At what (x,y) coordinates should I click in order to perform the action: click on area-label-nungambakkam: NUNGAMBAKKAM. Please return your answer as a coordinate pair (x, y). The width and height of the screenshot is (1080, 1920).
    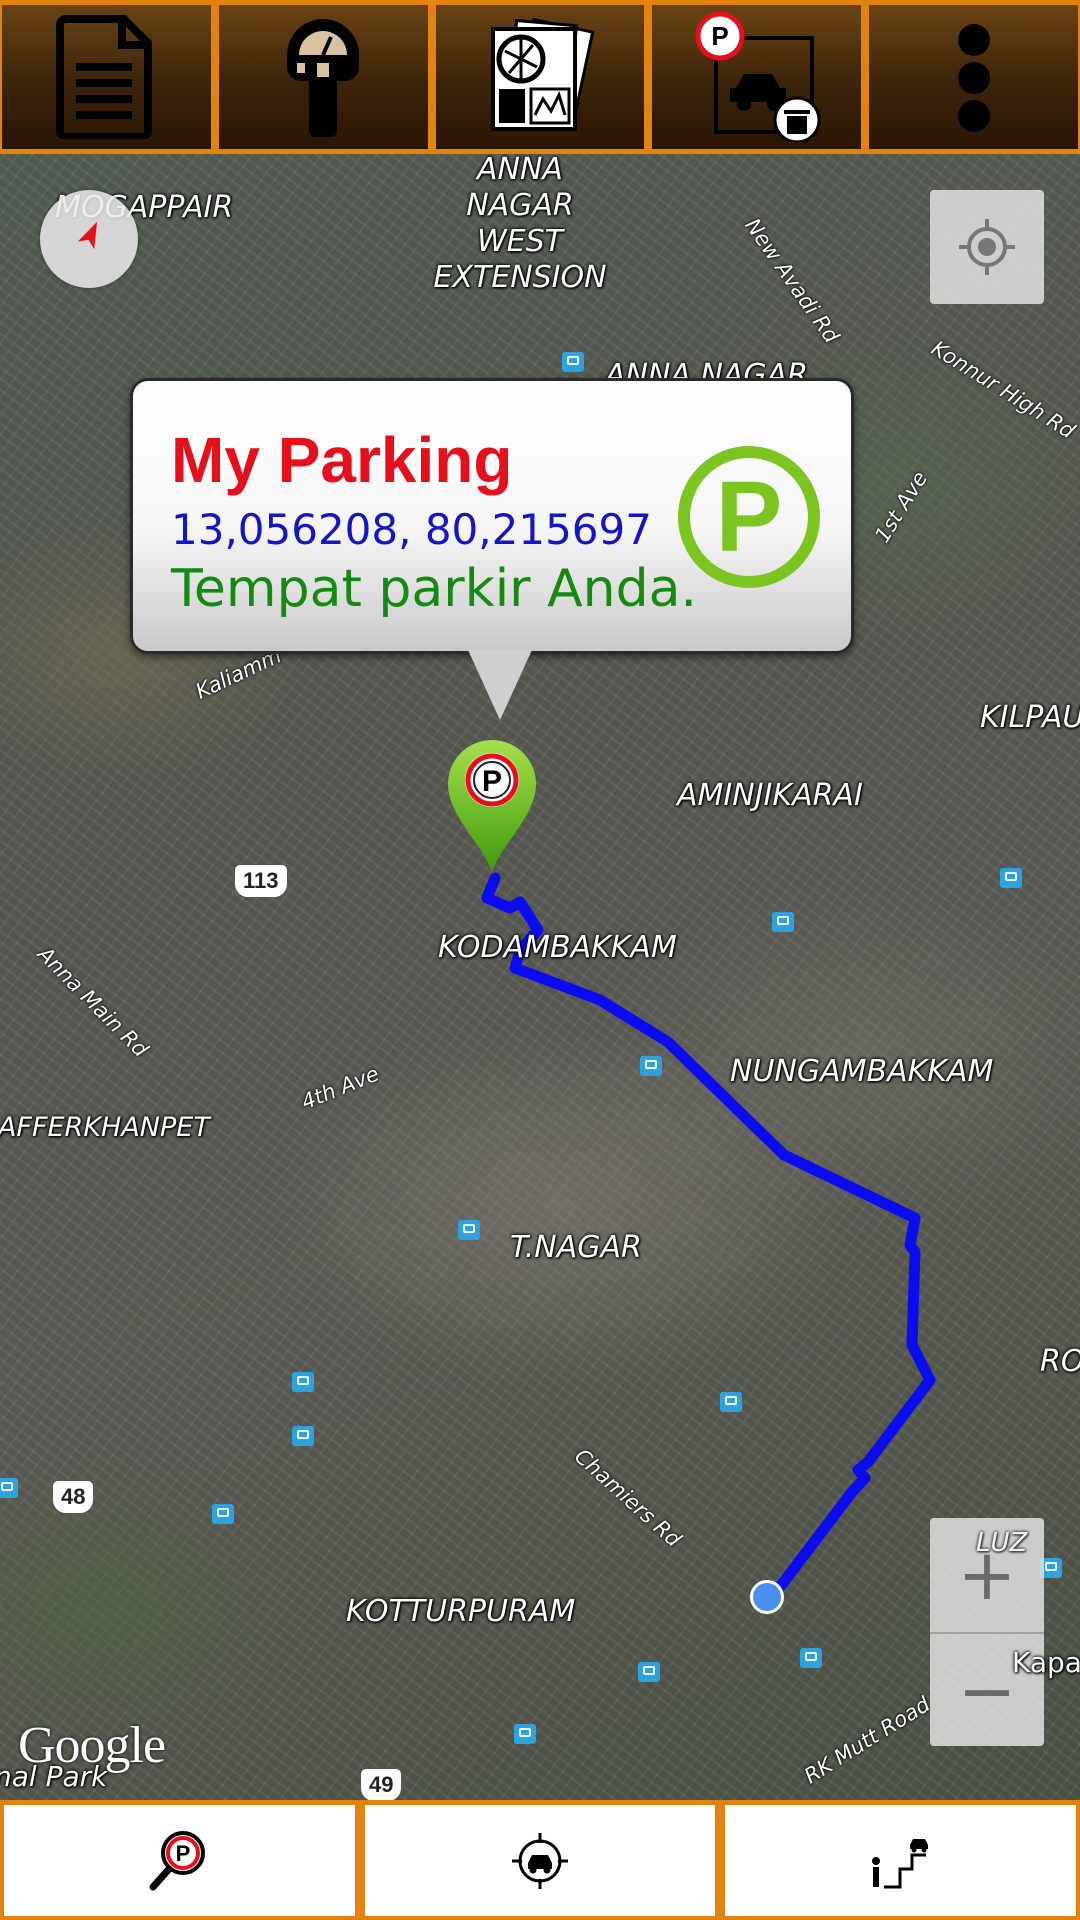
    Looking at the image, I should click on (862, 1071).